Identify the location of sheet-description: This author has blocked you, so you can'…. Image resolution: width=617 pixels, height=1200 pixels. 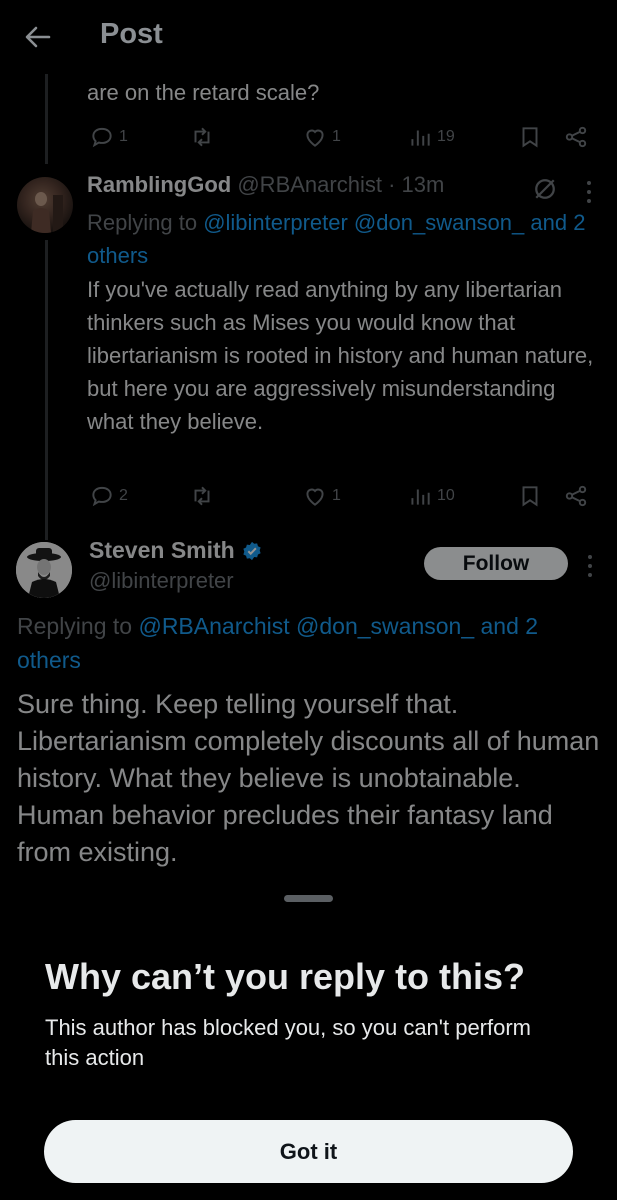
(288, 1042).